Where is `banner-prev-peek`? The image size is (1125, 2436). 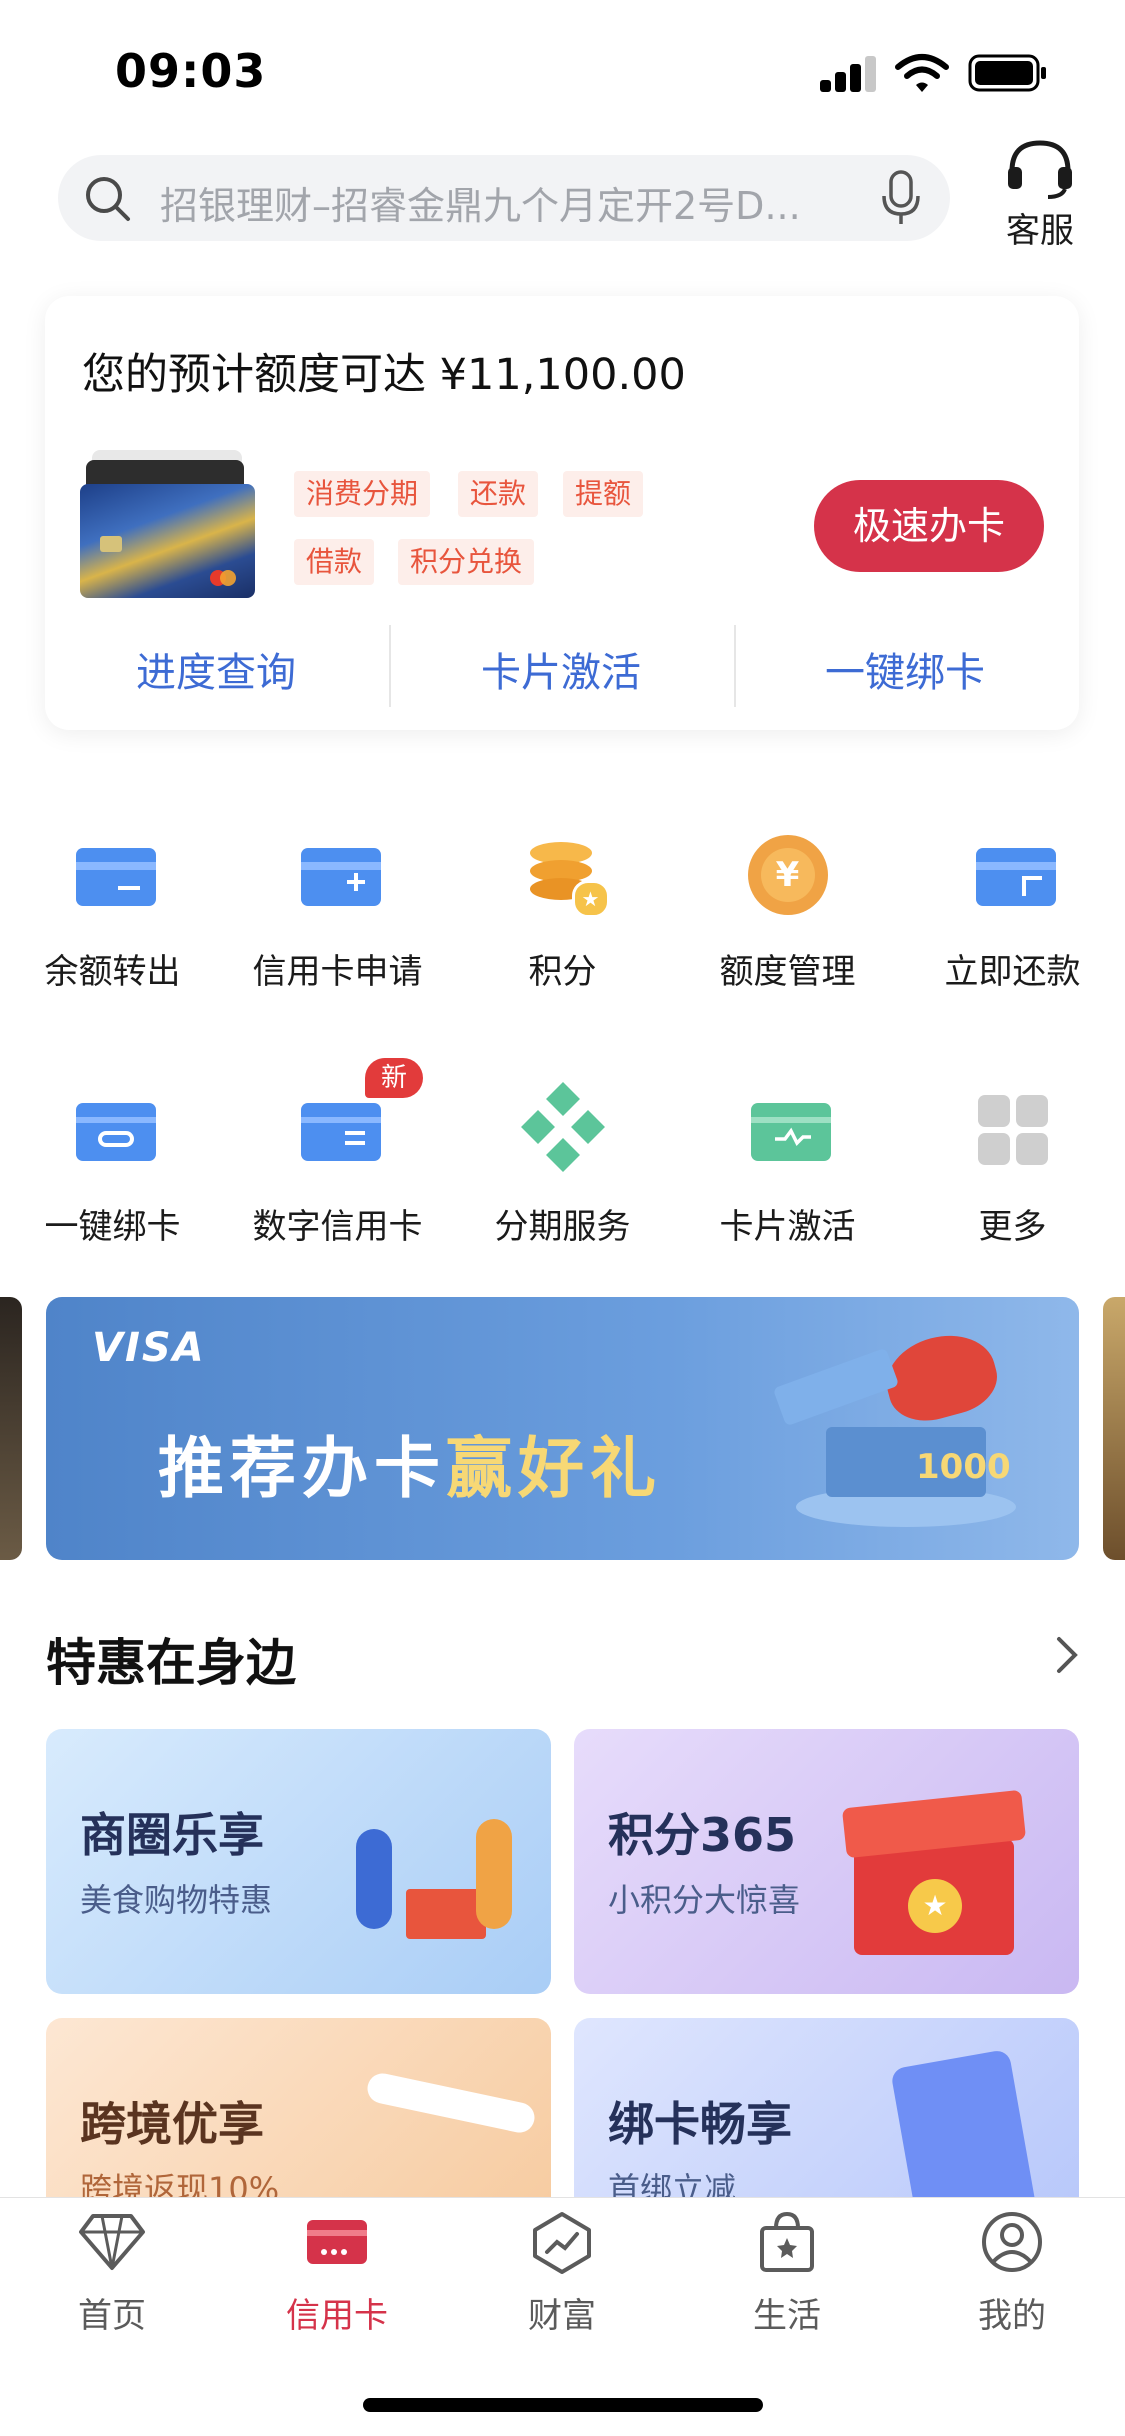
banner-prev-peek is located at coordinates (11, 1428).